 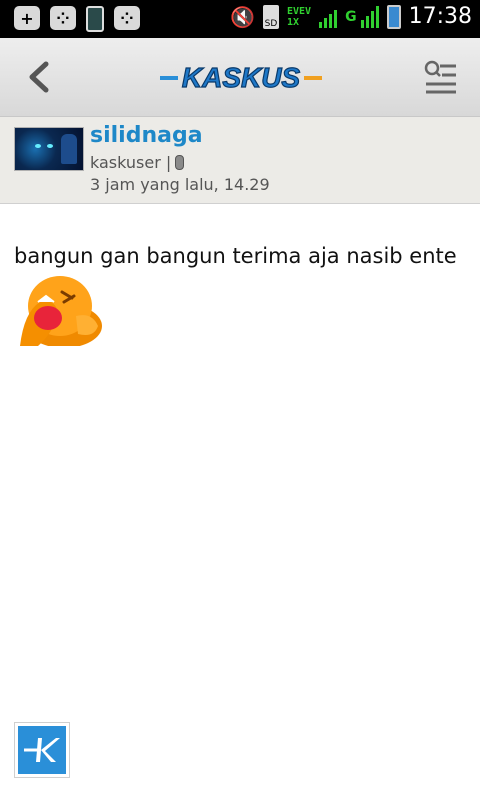 I want to click on bbm-notification-icon: ⁘, so click(x=63, y=18).